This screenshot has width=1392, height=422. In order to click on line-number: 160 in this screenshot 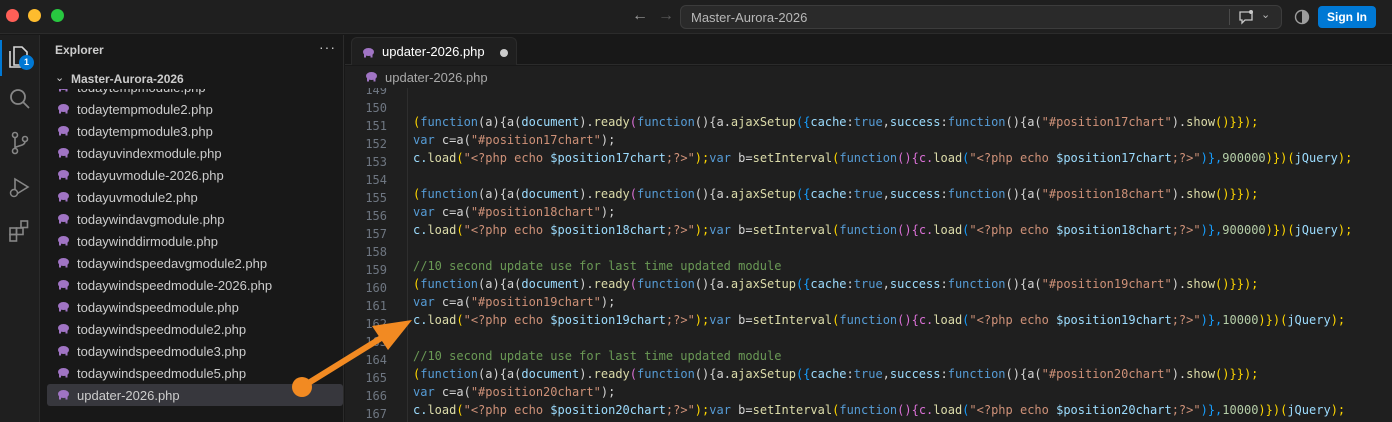, I will do `click(376, 288)`.